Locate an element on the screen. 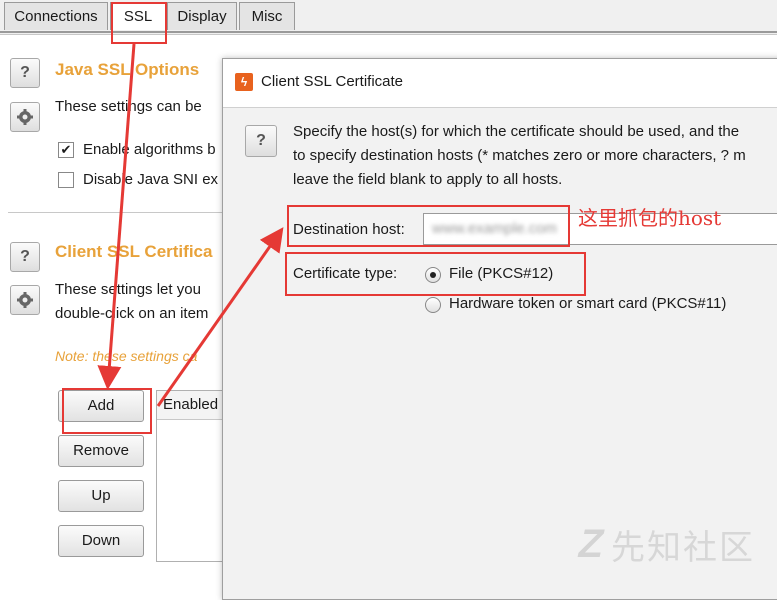 This screenshot has height=600, width=777. watermark: Z 先知社区 is located at coordinates (664, 544).